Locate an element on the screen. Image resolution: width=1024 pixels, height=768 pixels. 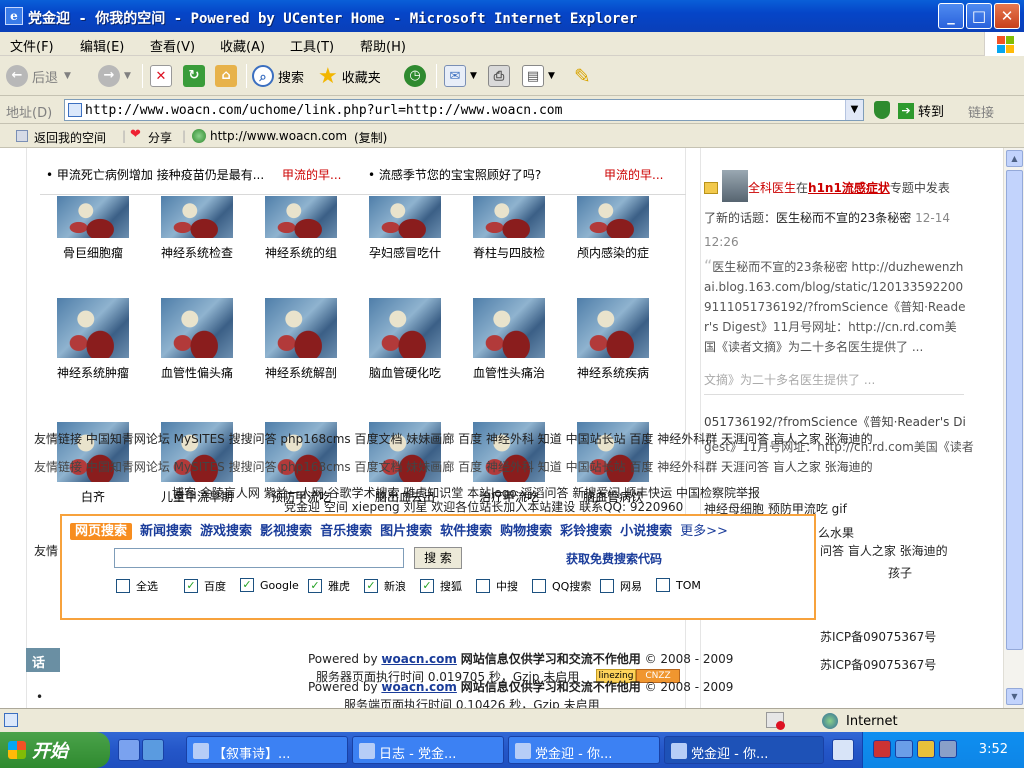
gallery-caption: 骨巨细胞瘤 is located at coordinates (93, 252).